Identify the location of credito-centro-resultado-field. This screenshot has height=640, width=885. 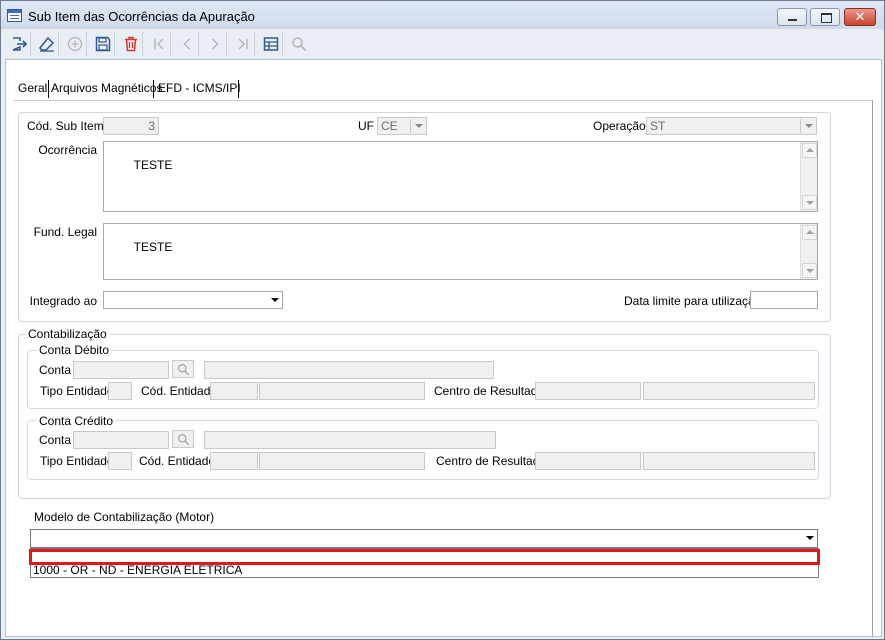
(588, 461).